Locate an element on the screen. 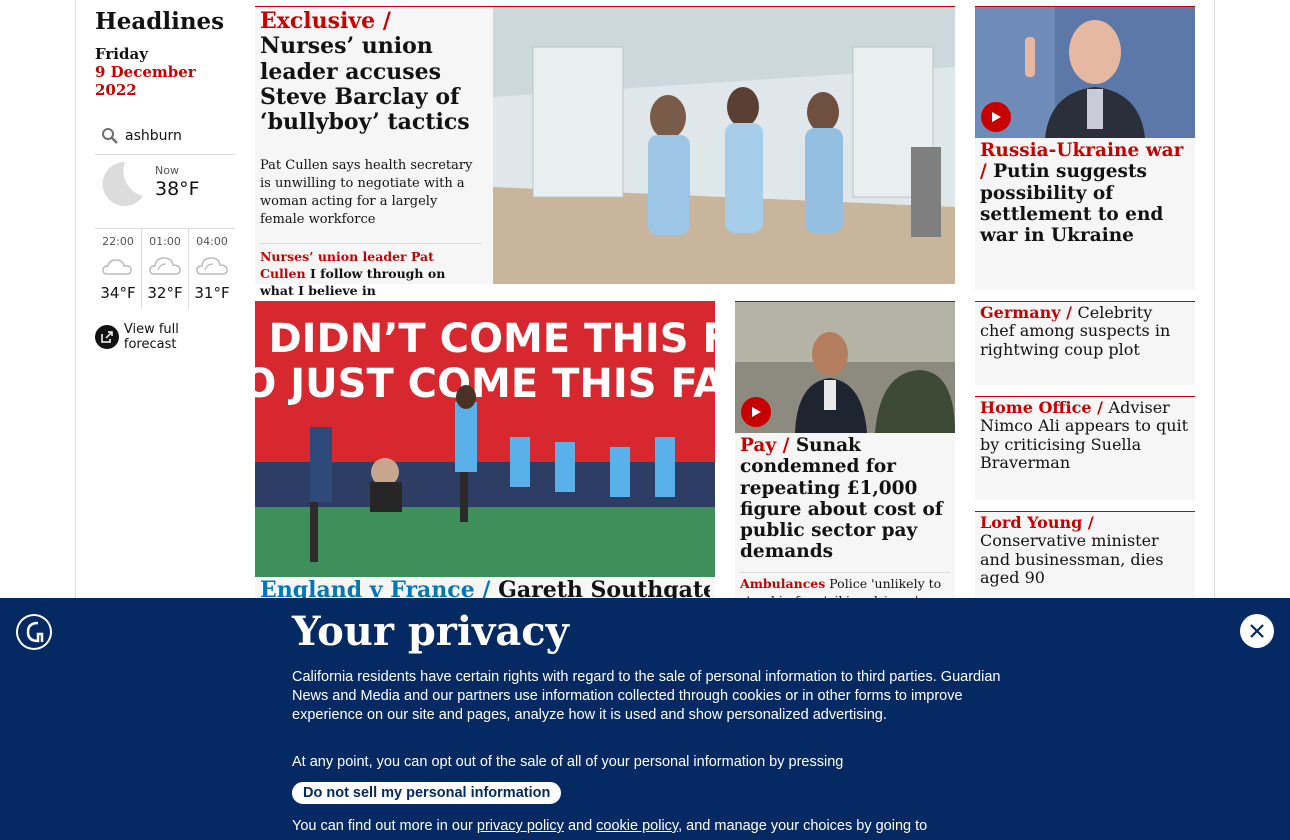 This screenshot has height=840, width=1290. weather-location: ashburn is located at coordinates (153, 136).